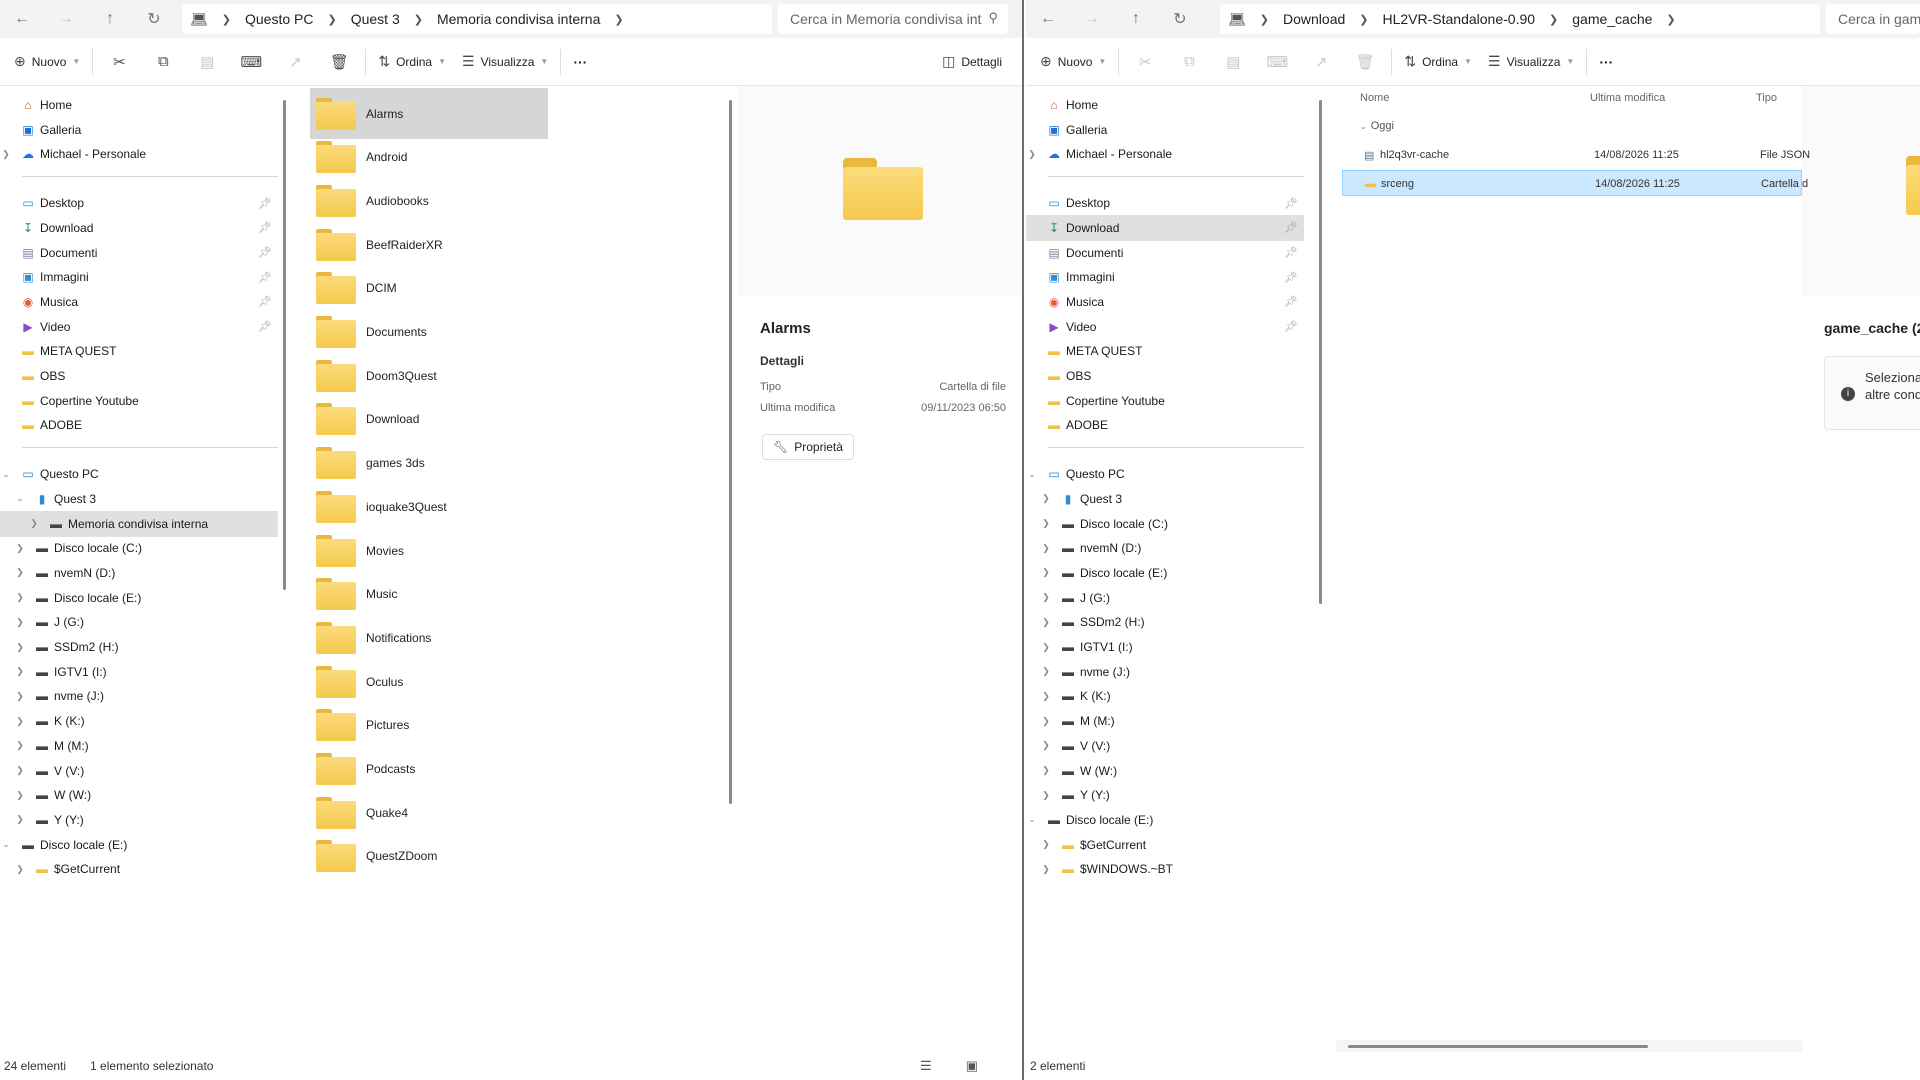 The image size is (1920, 1080). What do you see at coordinates (1092, 19) in the screenshot?
I see `forward-button: →` at bounding box center [1092, 19].